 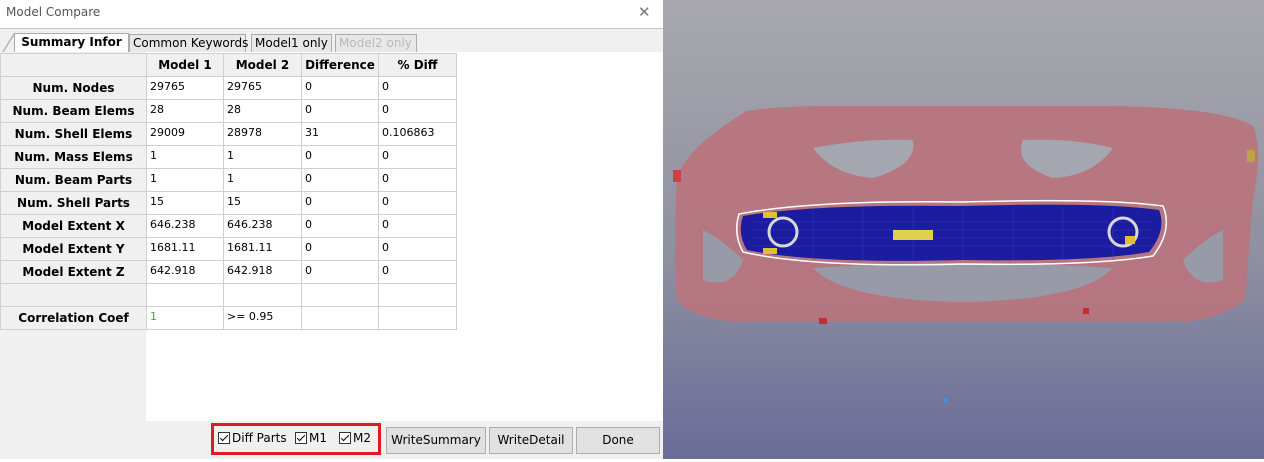 I want to click on write-detail-button: WriteDetail, so click(x=531, y=440).